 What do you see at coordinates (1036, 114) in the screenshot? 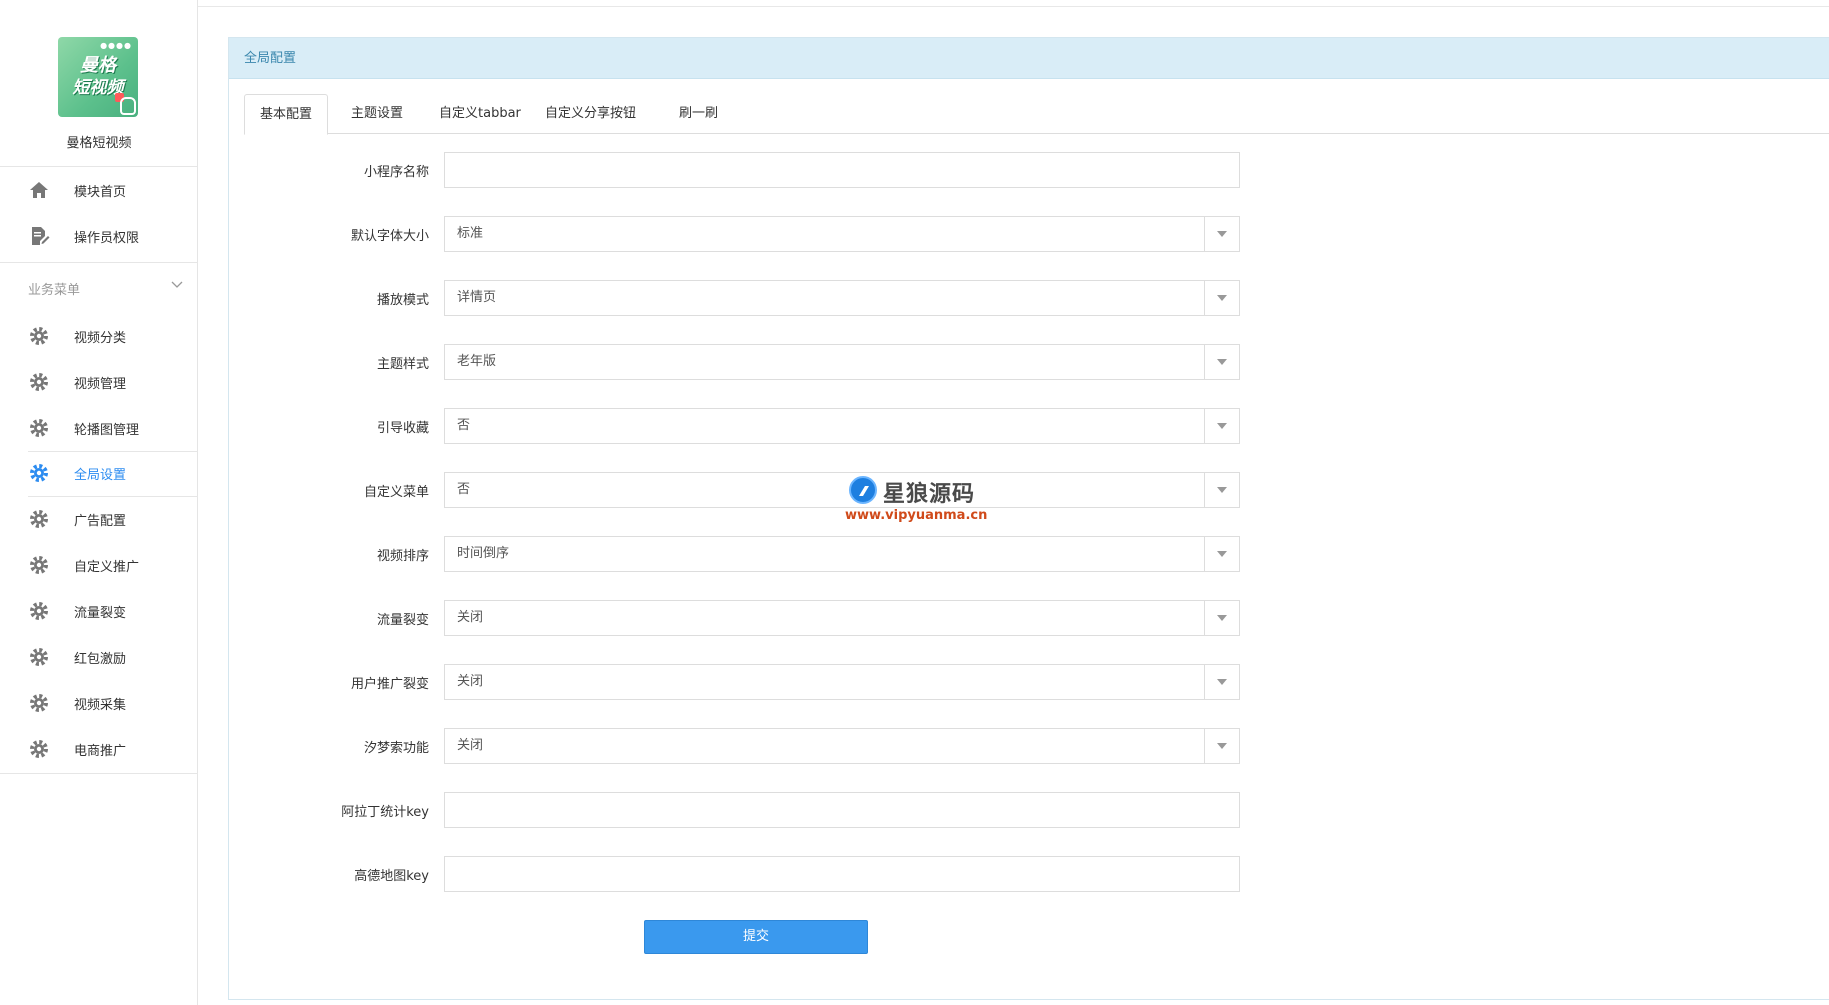
I see `tab-bar: 基本配置 主题设置 自定义tabbar 自定义分享按钮 刷一刷` at bounding box center [1036, 114].